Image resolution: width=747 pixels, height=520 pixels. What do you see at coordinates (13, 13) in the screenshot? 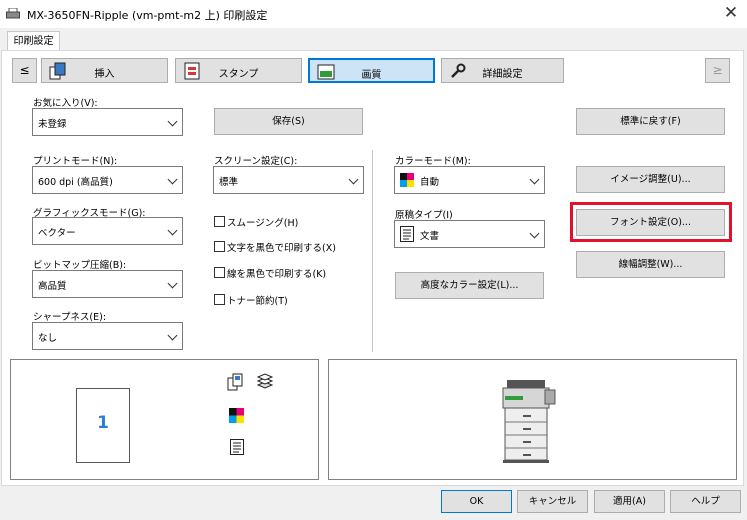
I see `printer-icon` at bounding box center [13, 13].